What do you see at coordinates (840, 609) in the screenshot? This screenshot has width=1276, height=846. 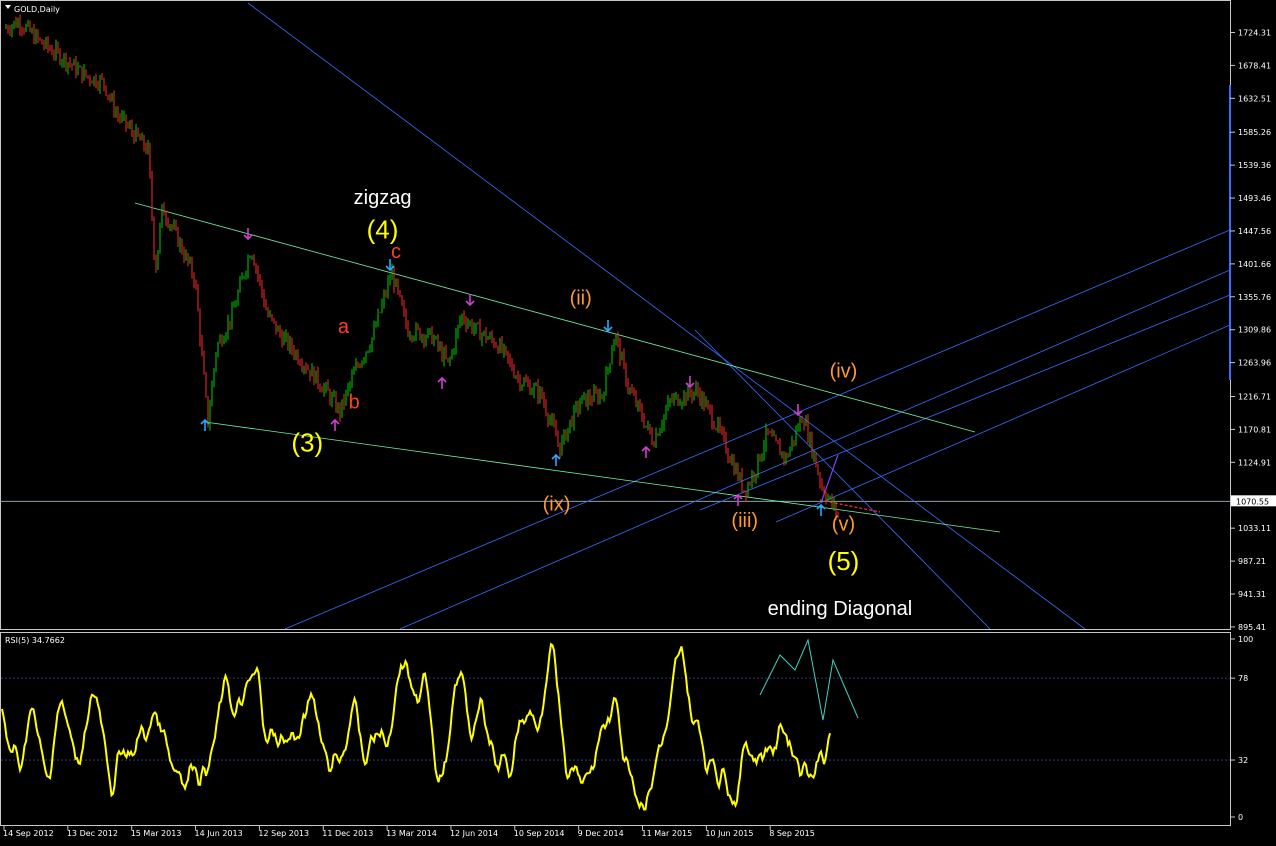 I see `wave-label: ending Diagonal` at bounding box center [840, 609].